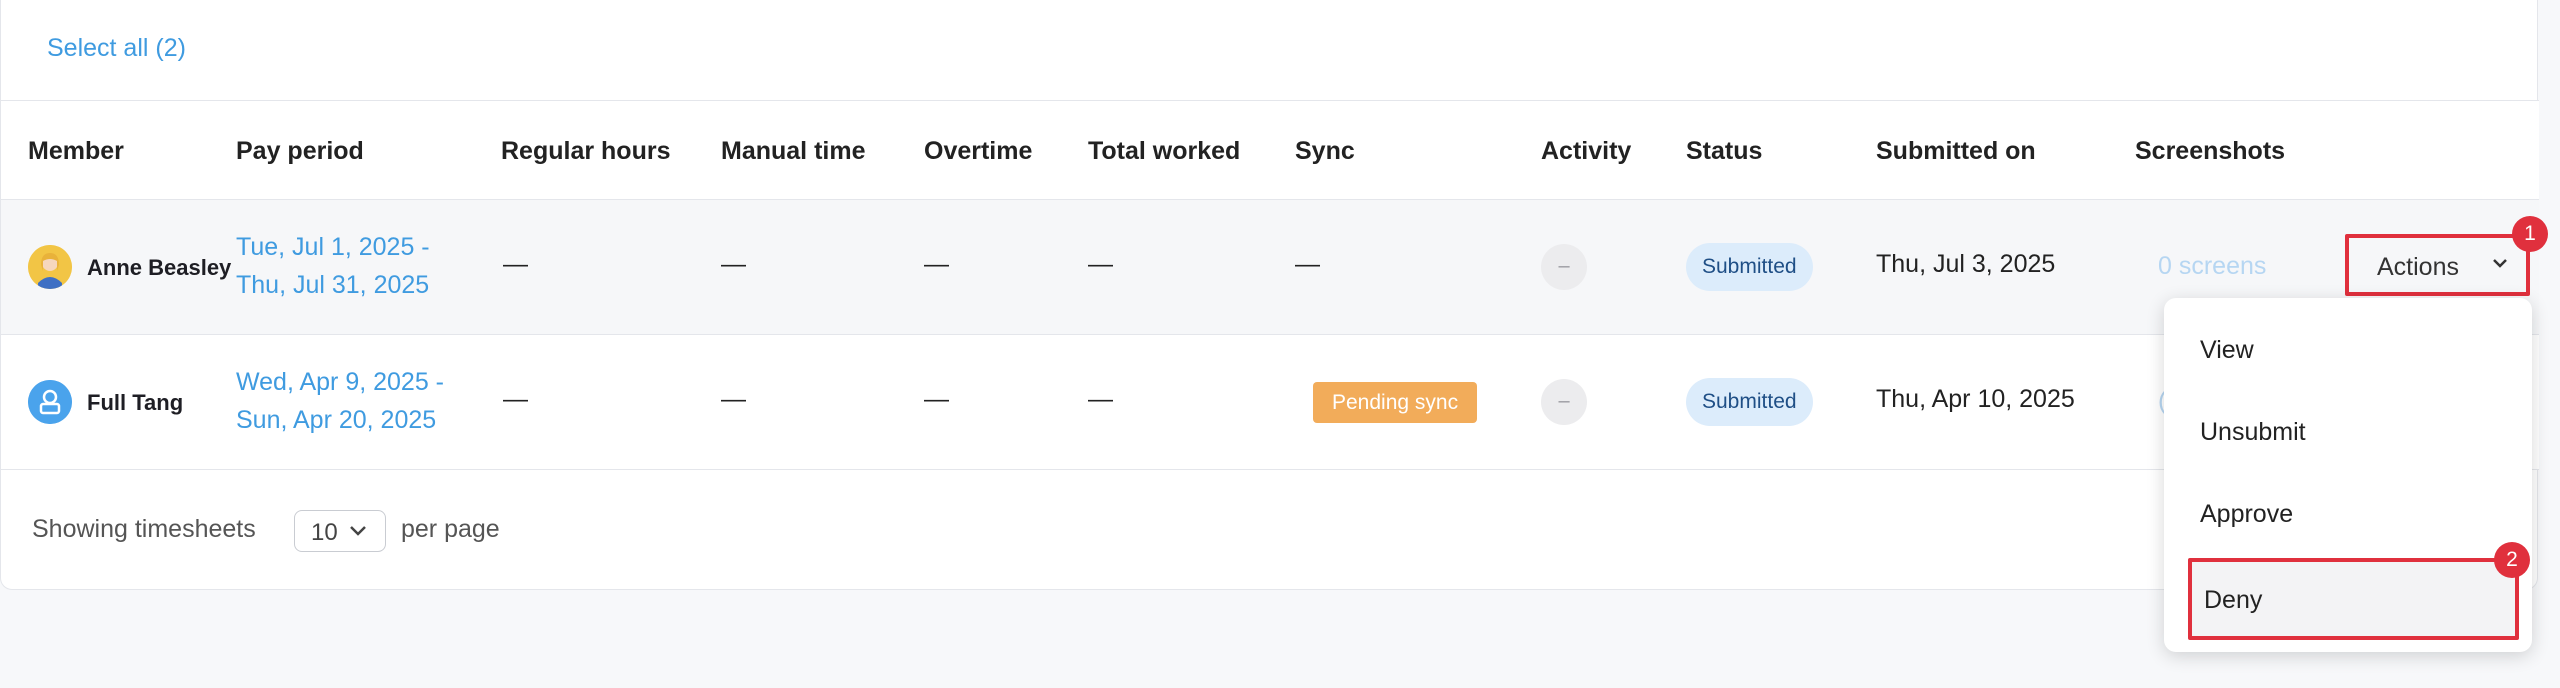 This screenshot has height=688, width=2560. What do you see at coordinates (450, 529) in the screenshot?
I see `per-page-label: per page` at bounding box center [450, 529].